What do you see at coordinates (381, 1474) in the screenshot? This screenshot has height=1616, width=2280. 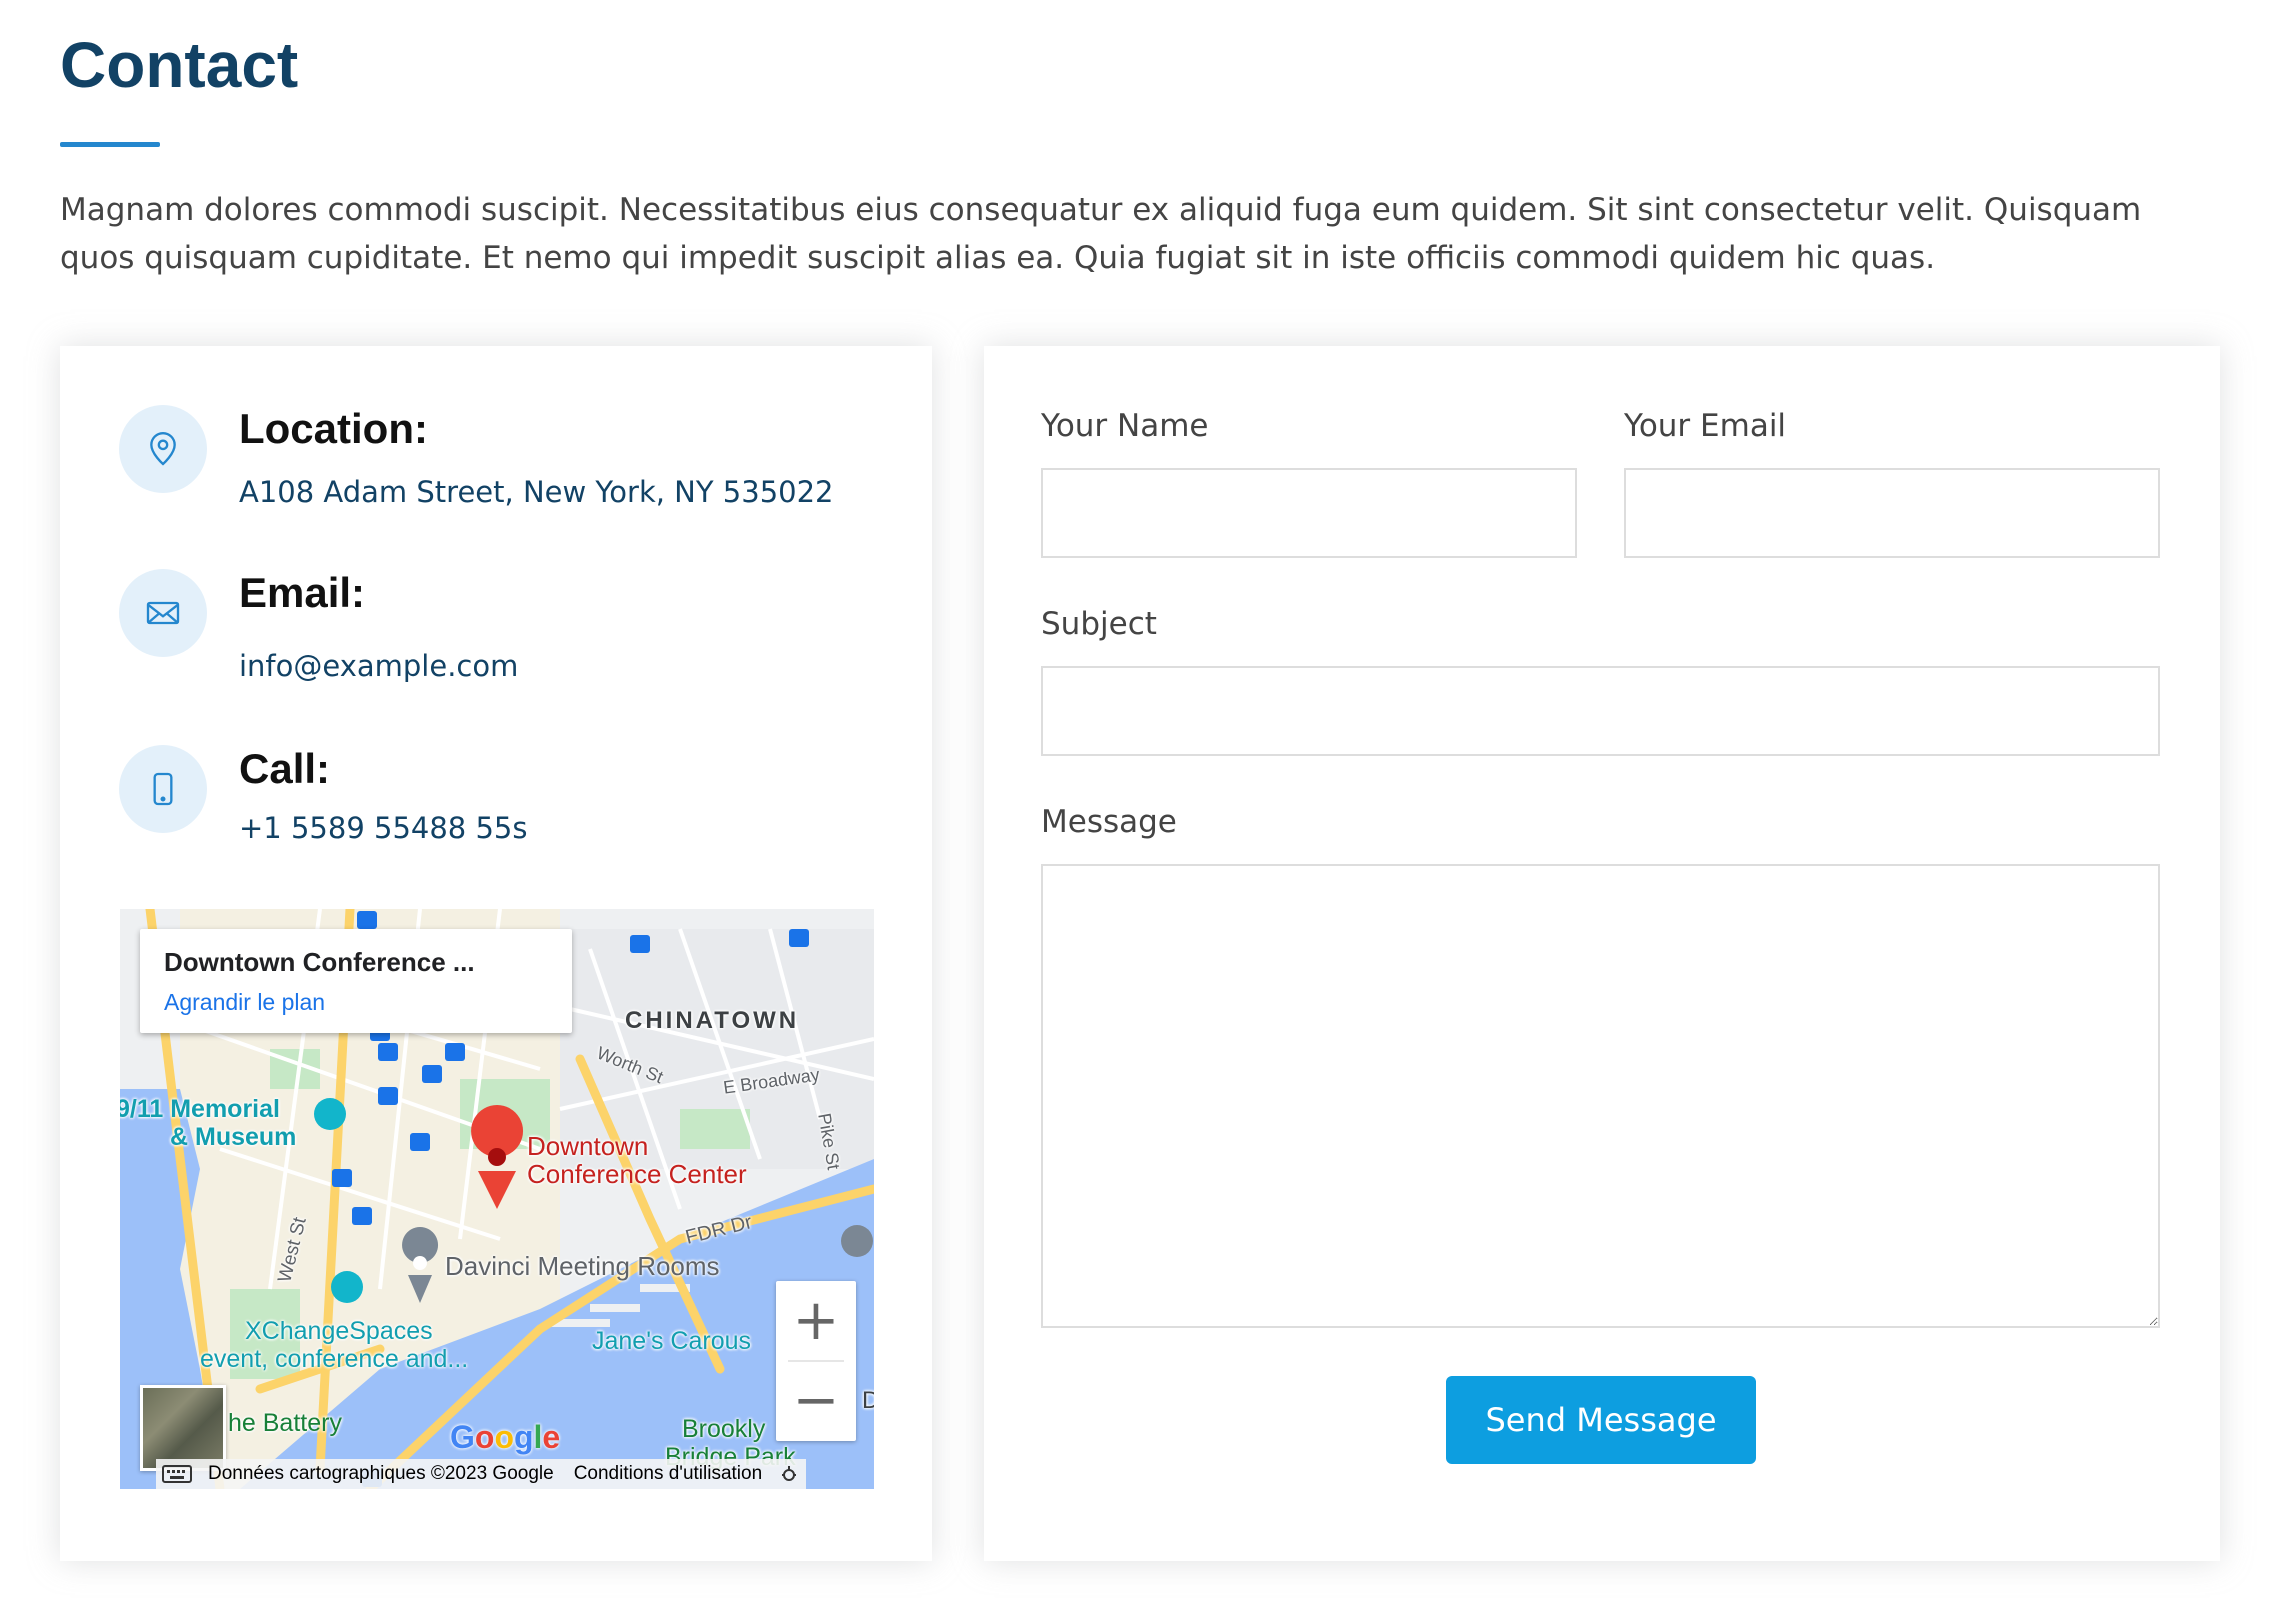 I see `map-data-credit: Données cartographiques ©2023 Google` at bounding box center [381, 1474].